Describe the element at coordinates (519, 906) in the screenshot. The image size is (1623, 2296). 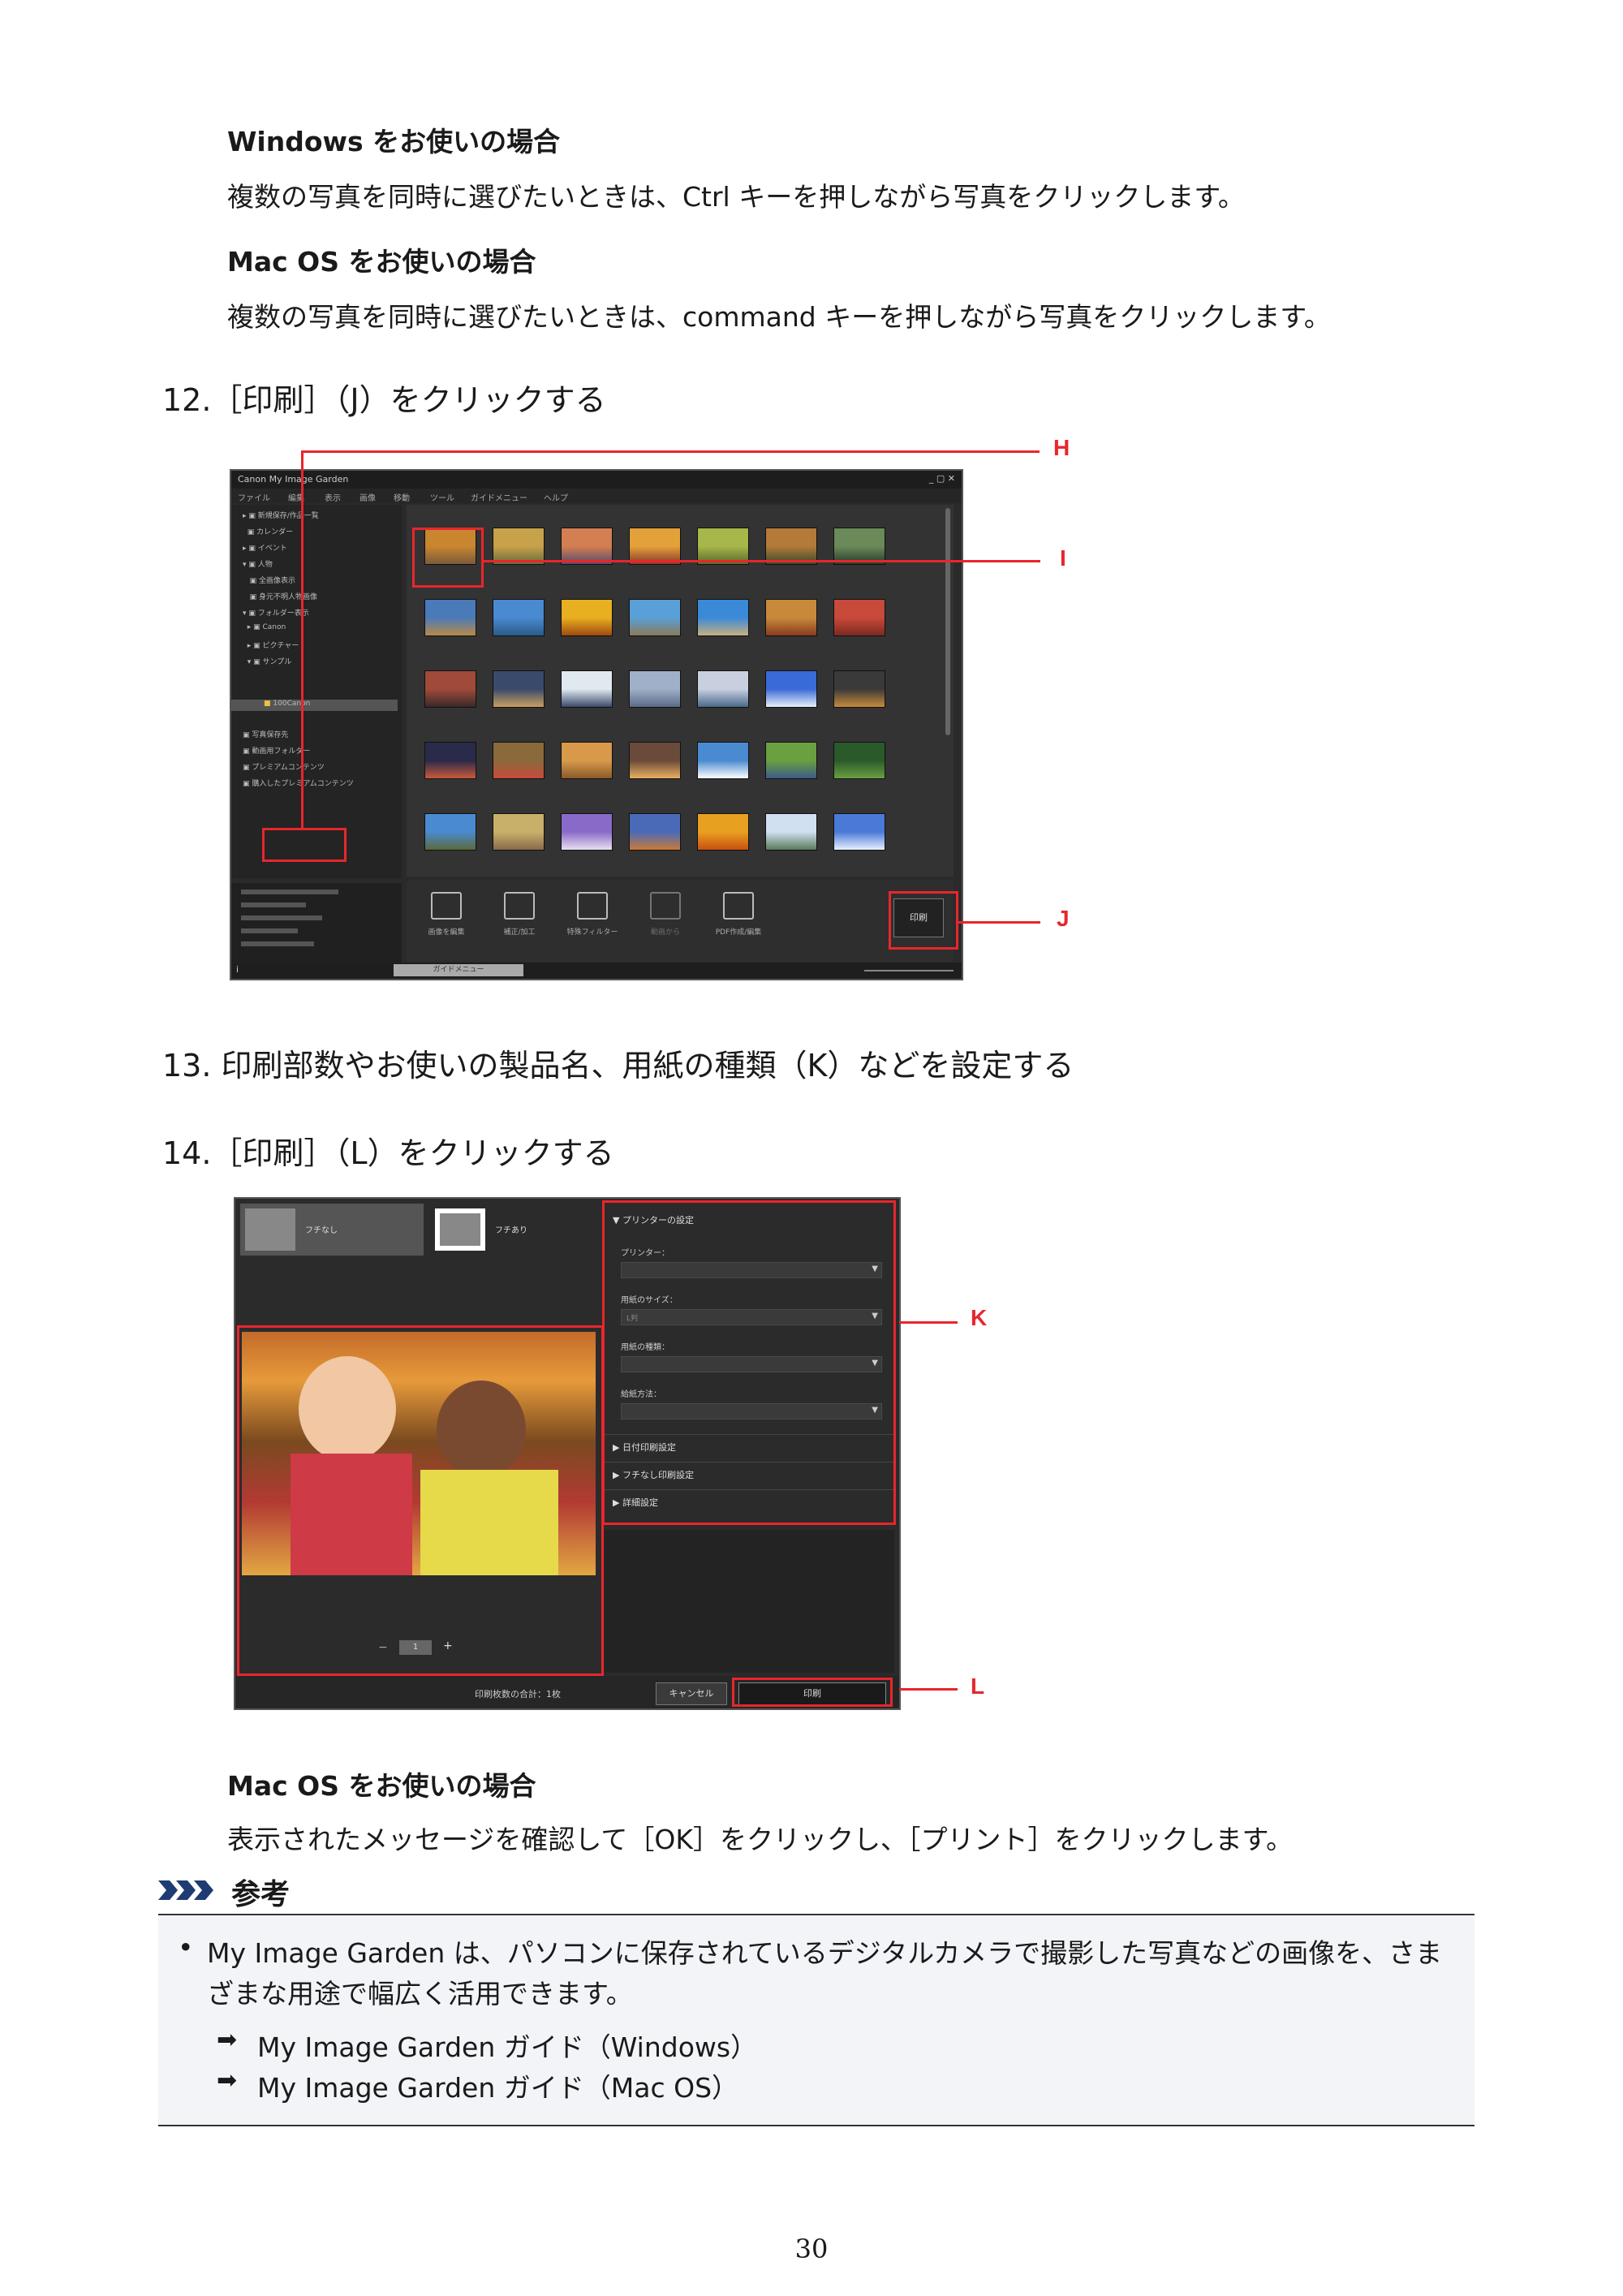
I see `correct-icon` at that location.